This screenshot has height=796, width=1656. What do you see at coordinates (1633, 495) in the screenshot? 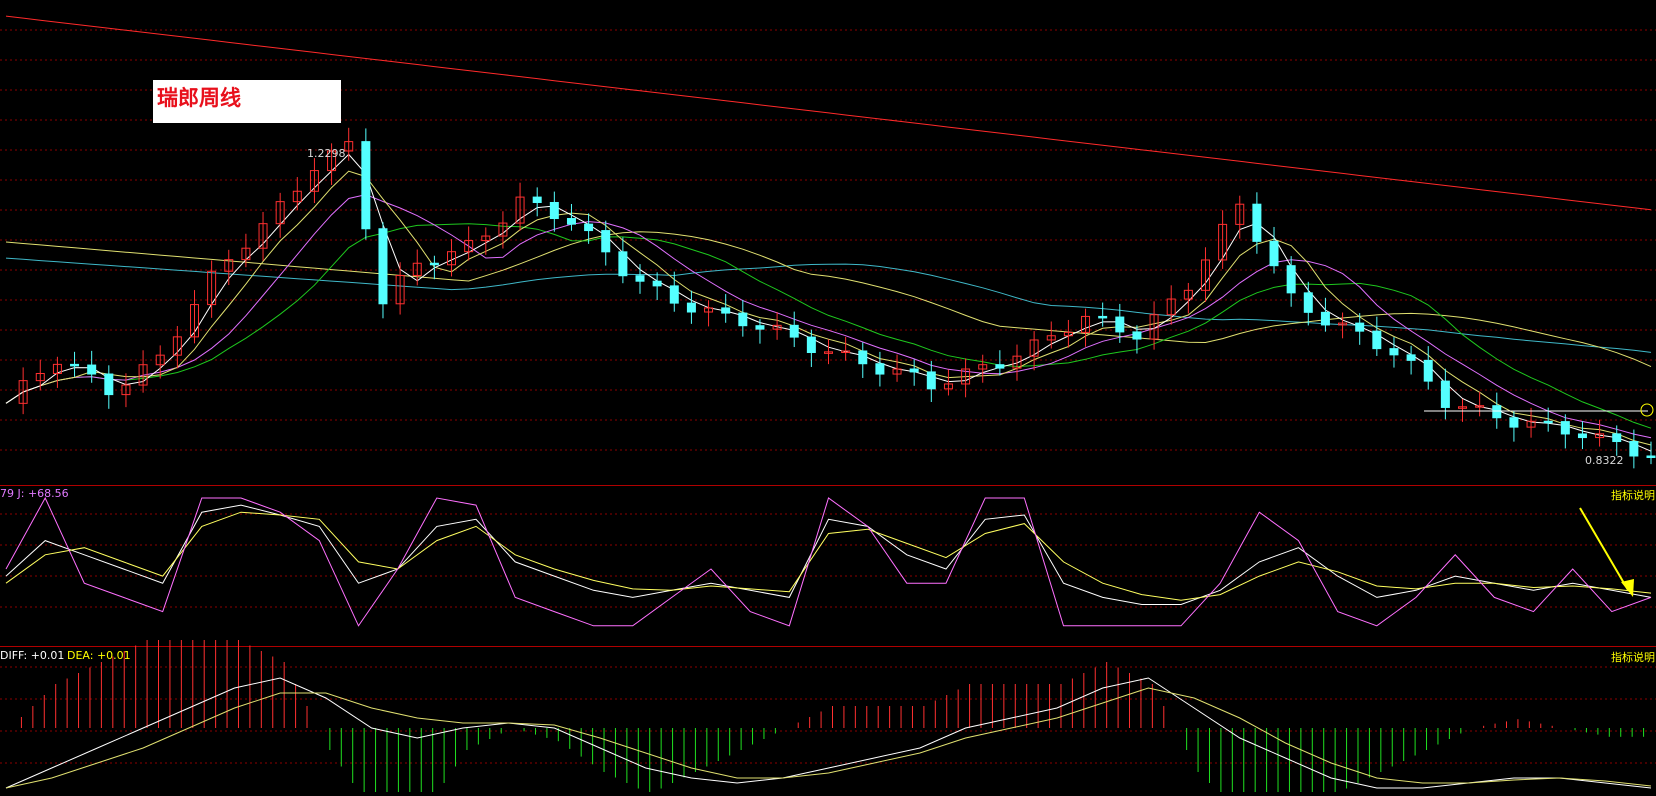
I see `kdj-help-button: 指标说明` at bounding box center [1633, 495].